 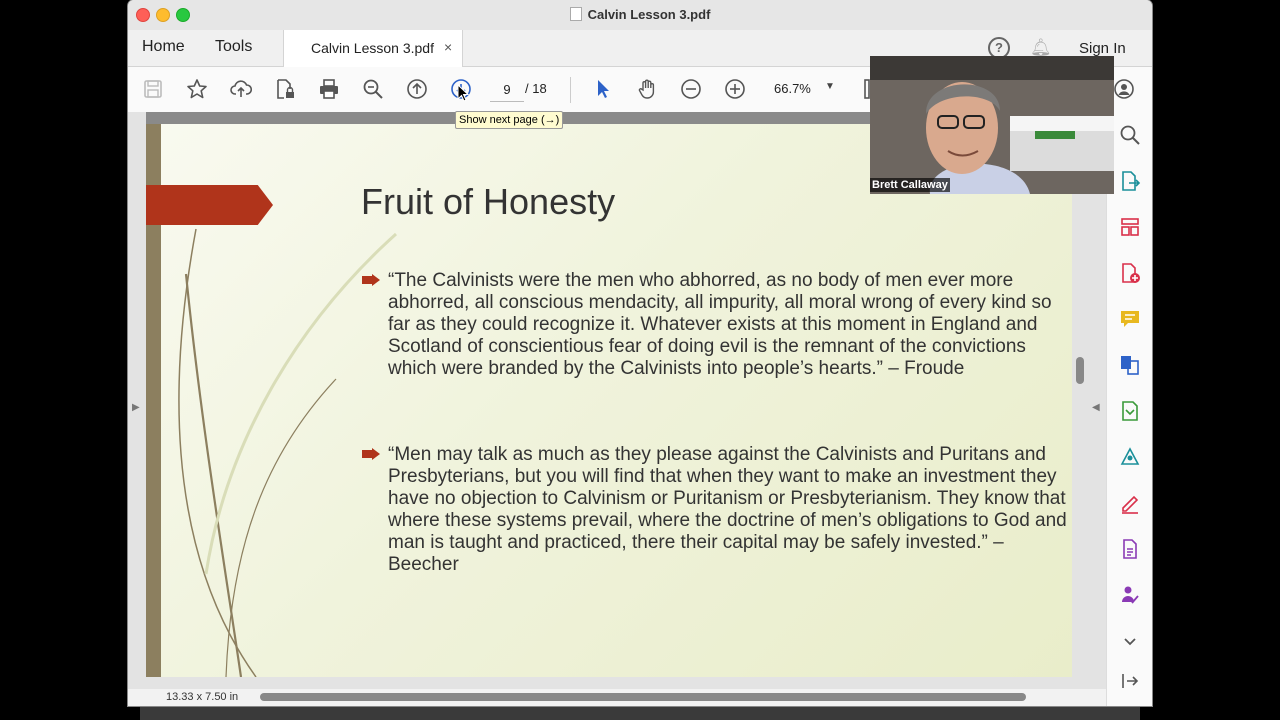 I want to click on more-tools-chevron-icon, so click(x=1130, y=641).